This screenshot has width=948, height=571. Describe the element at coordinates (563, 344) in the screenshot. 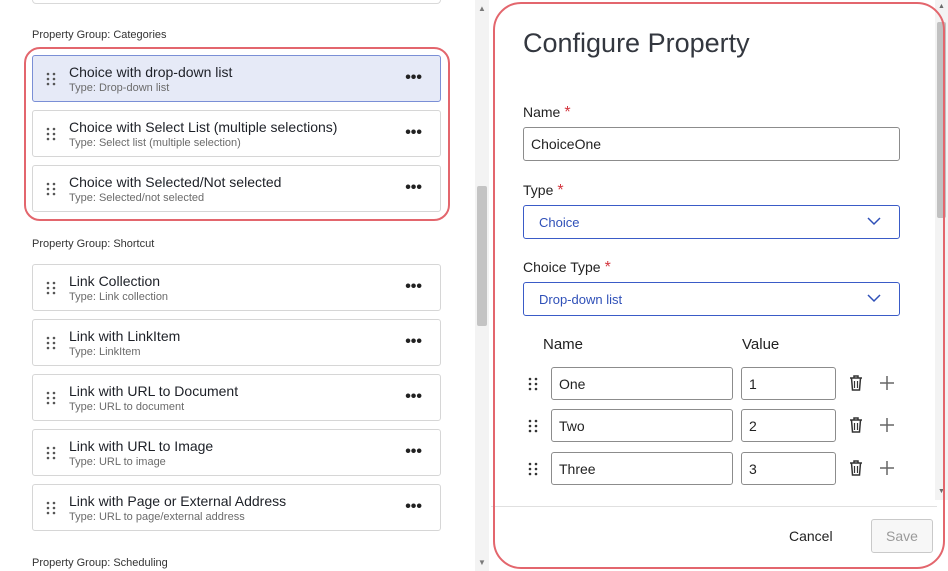

I see `options-column-name: Name` at that location.